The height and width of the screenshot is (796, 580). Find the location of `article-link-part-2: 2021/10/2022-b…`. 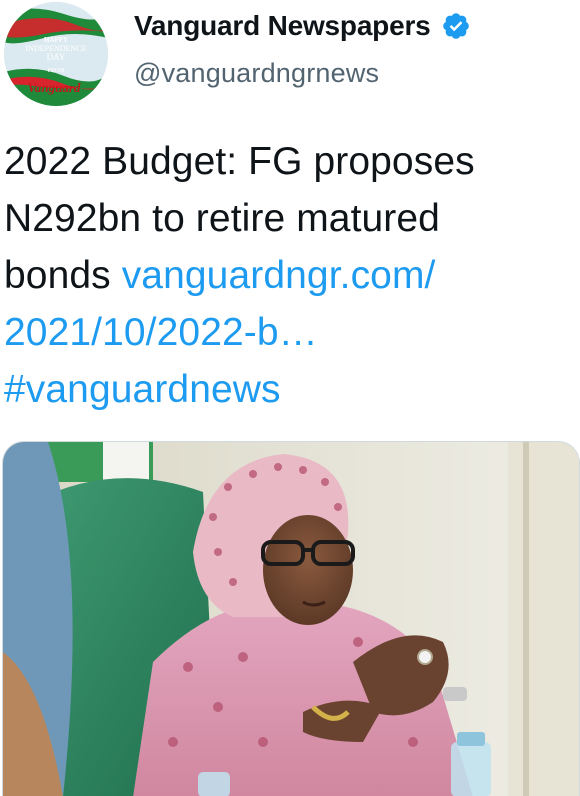

article-link-part-2: 2021/10/2022-b… is located at coordinates (289, 332).